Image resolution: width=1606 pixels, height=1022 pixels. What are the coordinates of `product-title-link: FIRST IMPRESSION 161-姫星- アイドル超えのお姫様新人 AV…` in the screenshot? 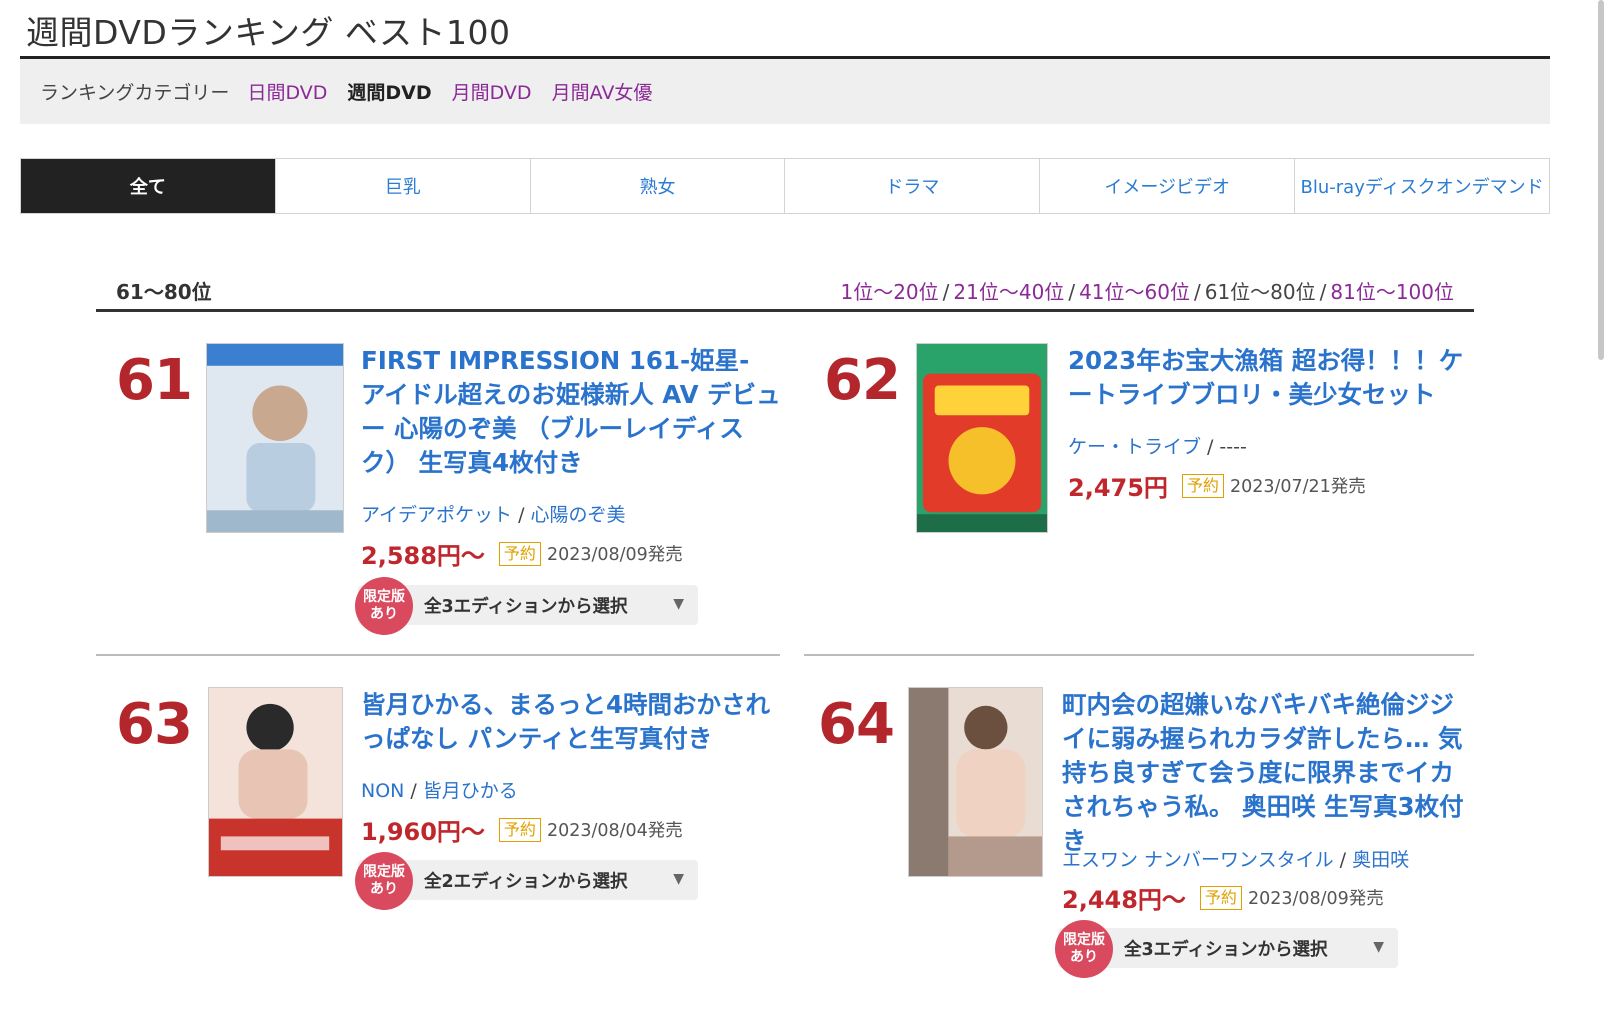 It's located at (571, 412).